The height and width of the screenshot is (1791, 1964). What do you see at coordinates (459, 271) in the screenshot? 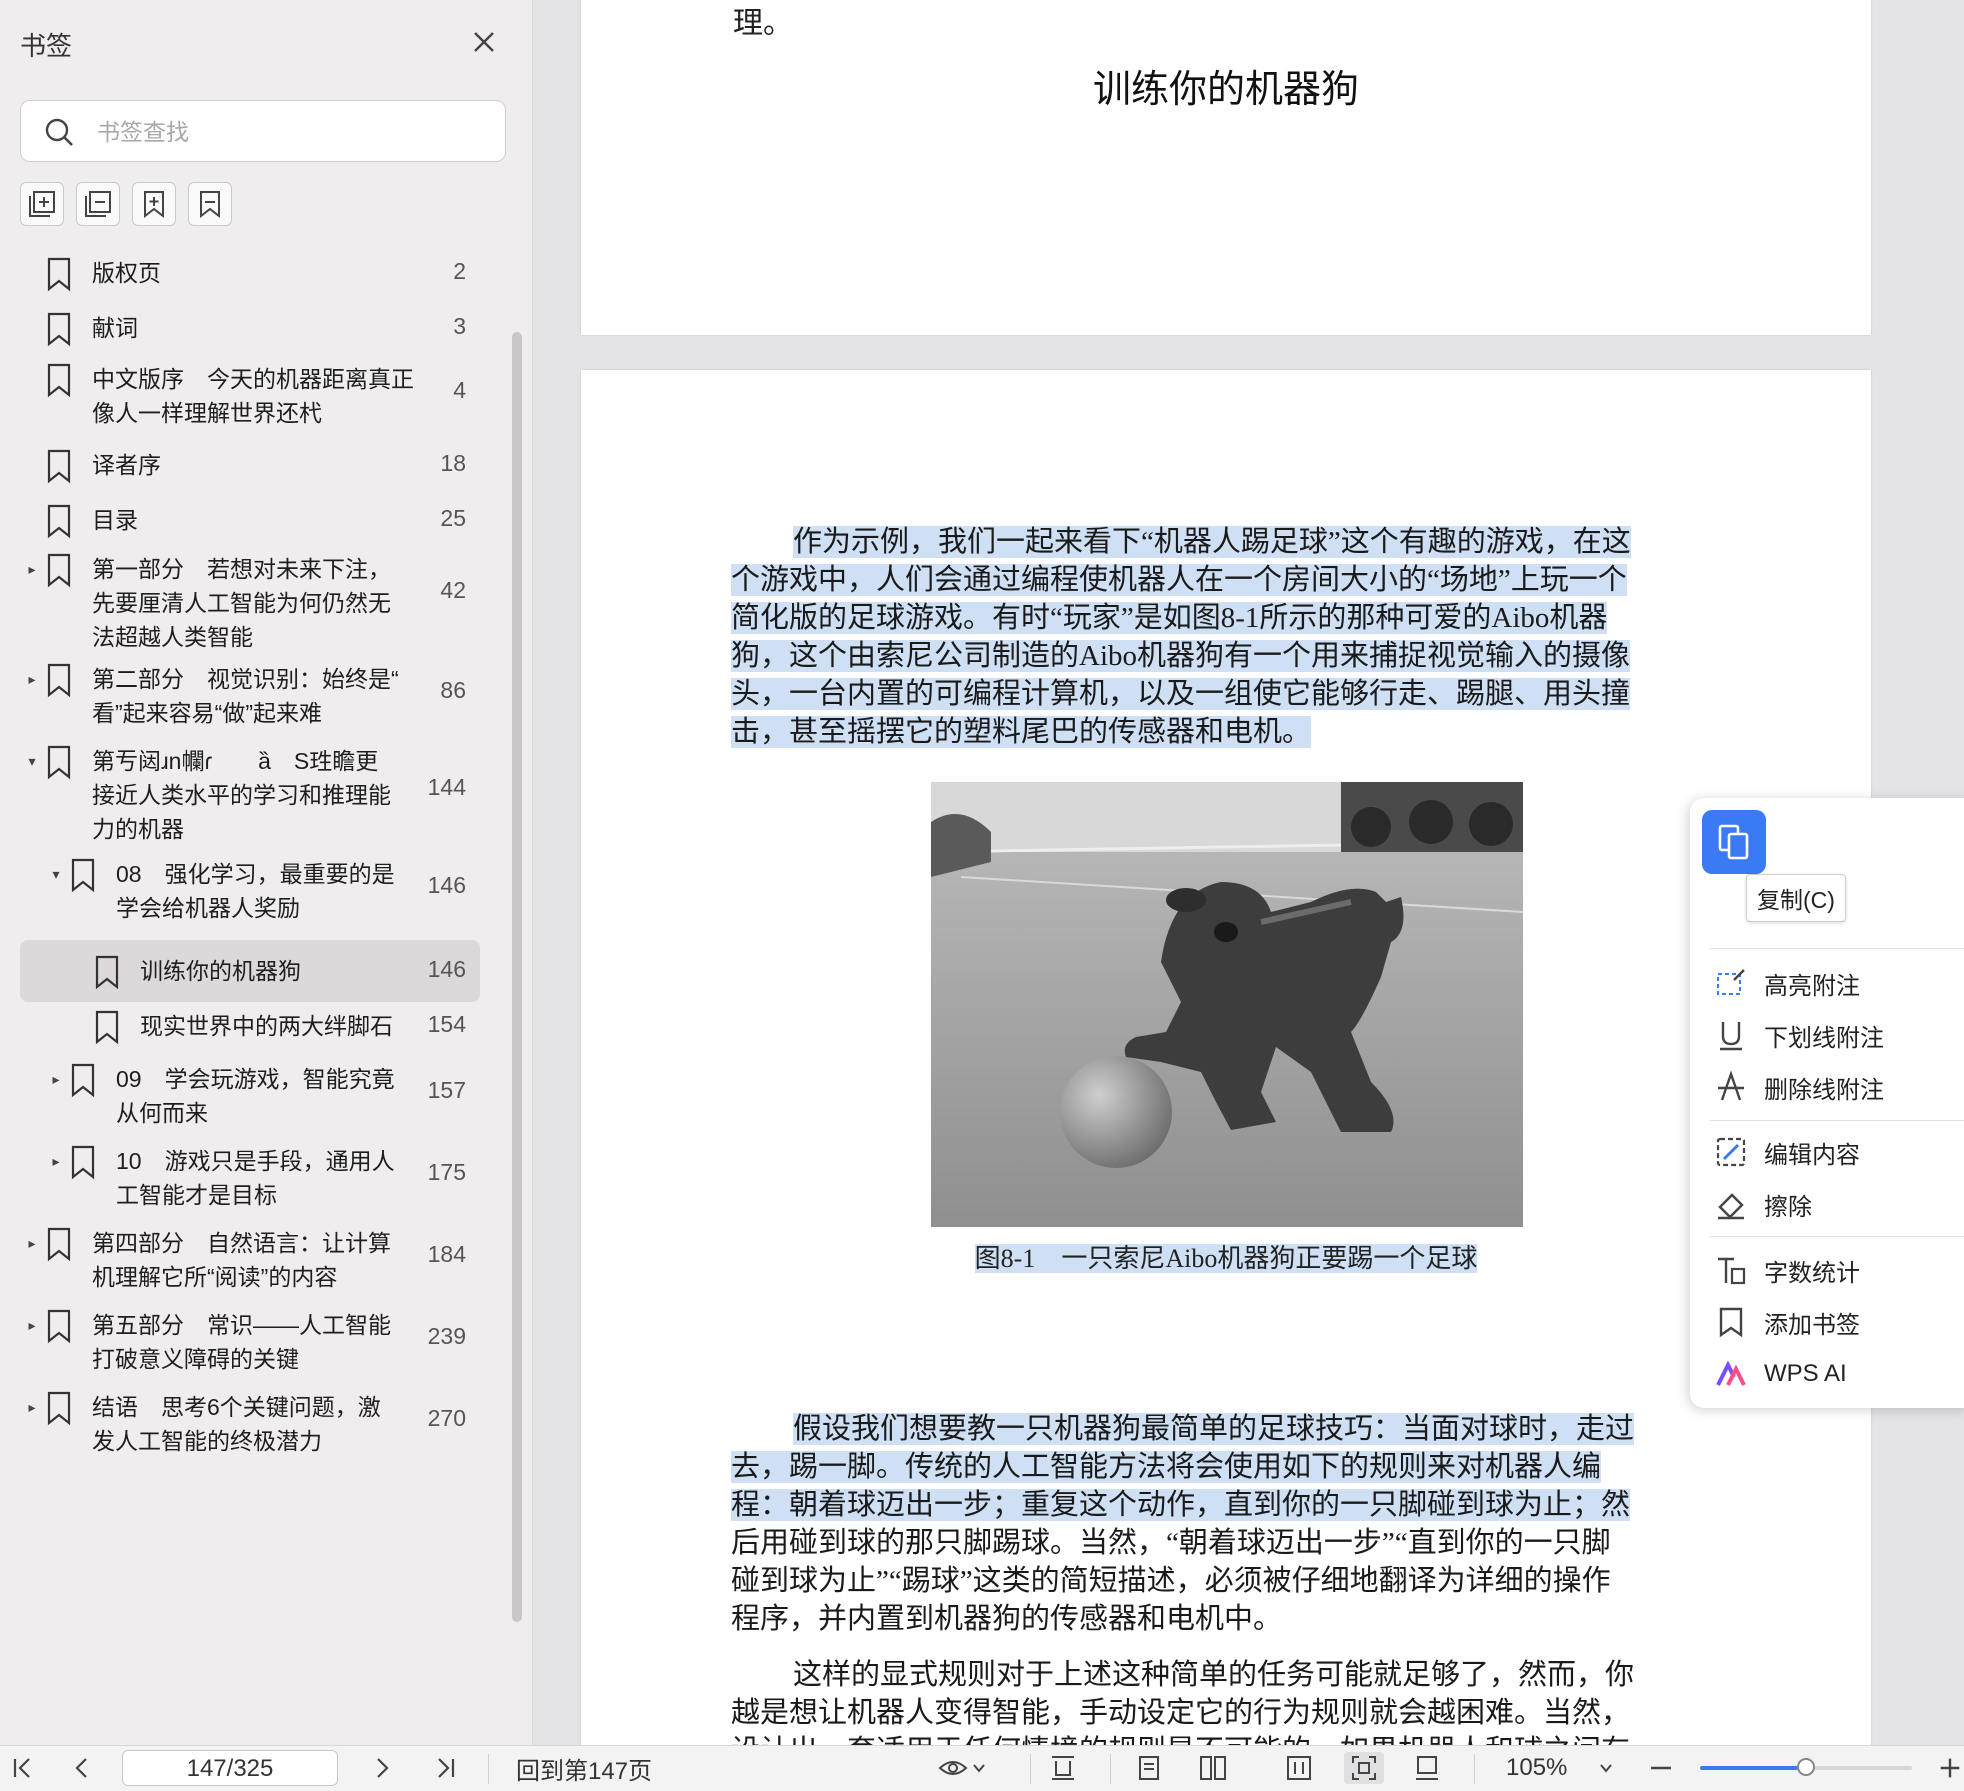
I see `bookmark-page-number: 2` at bounding box center [459, 271].